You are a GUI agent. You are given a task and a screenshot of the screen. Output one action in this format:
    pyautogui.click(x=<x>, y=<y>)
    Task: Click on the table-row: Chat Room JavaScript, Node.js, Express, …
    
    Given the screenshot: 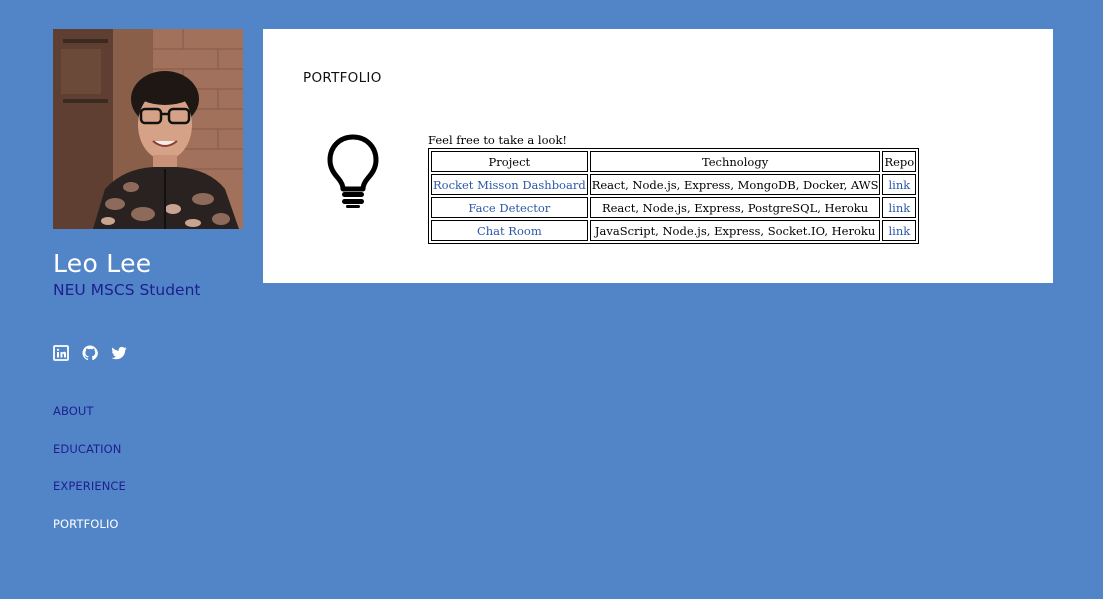 What is the action you would take?
    pyautogui.click(x=674, y=230)
    